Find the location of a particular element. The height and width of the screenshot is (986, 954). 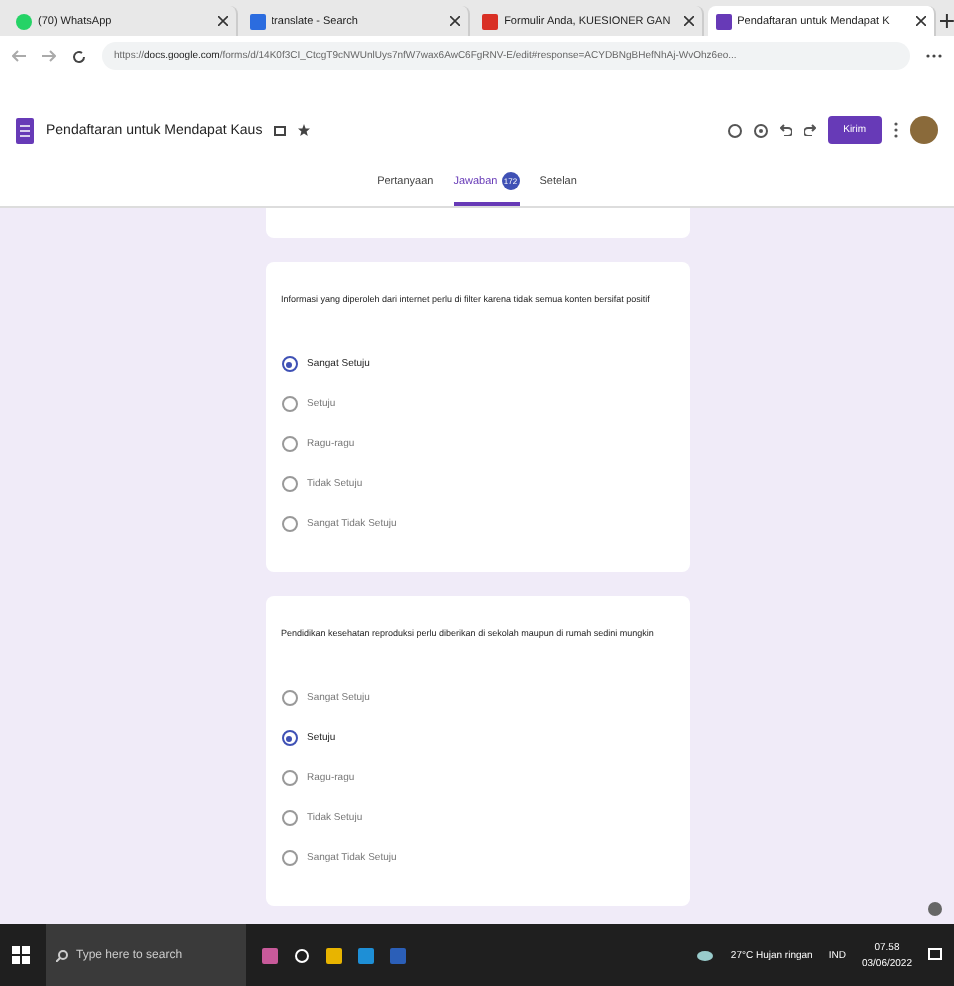

plus-icon is located at coordinates (947, 21).